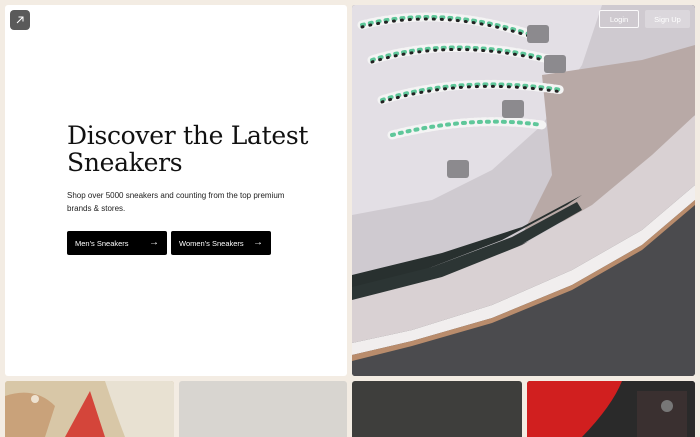 This screenshot has width=700, height=437. Describe the element at coordinates (188, 149) in the screenshot. I see `hero-headline: Discover the Latest Sneakers` at that location.